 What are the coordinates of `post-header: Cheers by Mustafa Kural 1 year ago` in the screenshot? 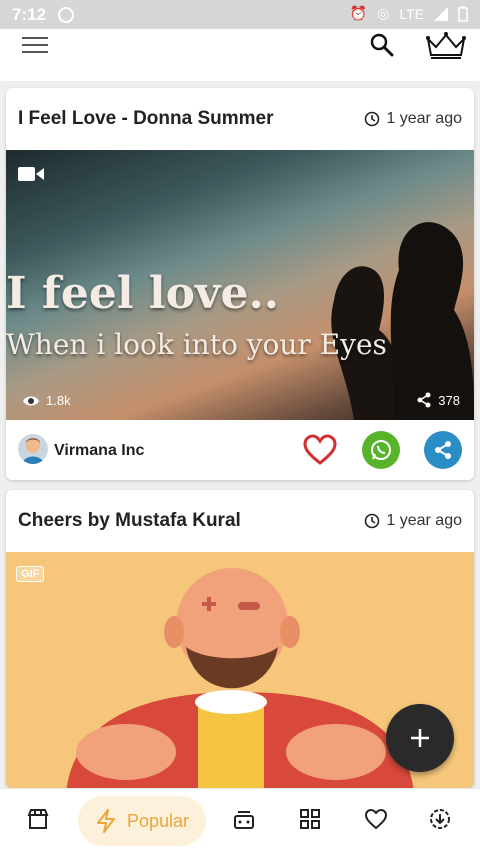 It's located at (240, 521).